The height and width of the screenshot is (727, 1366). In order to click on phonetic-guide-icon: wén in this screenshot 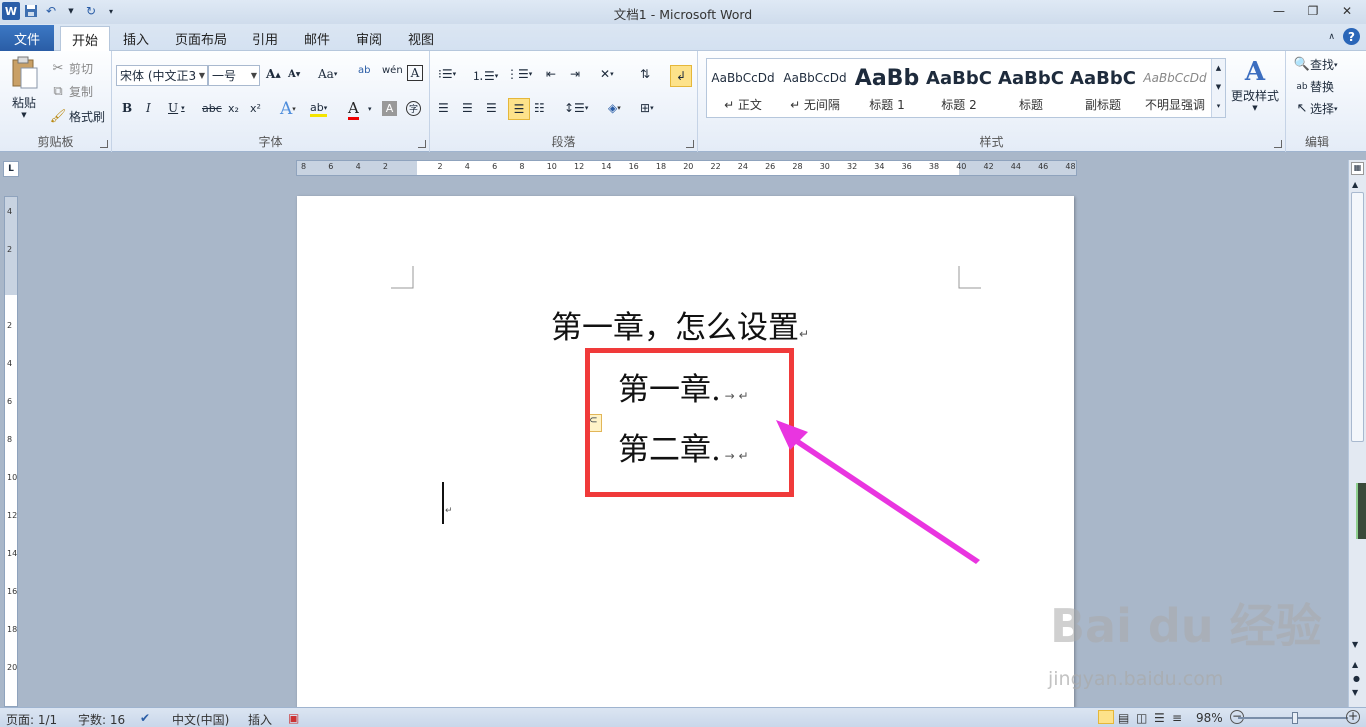, I will do `click(392, 70)`.